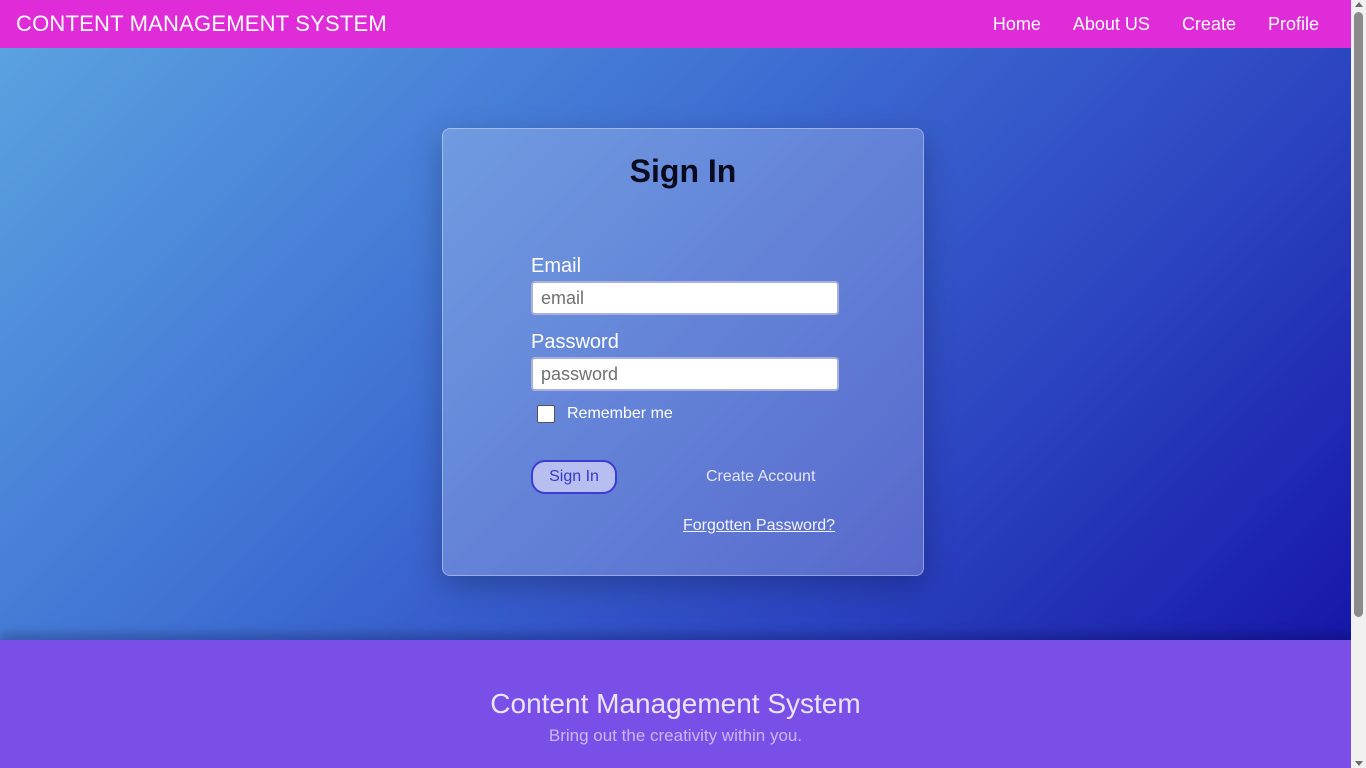  I want to click on remember-me-label: Remember me, so click(620, 414).